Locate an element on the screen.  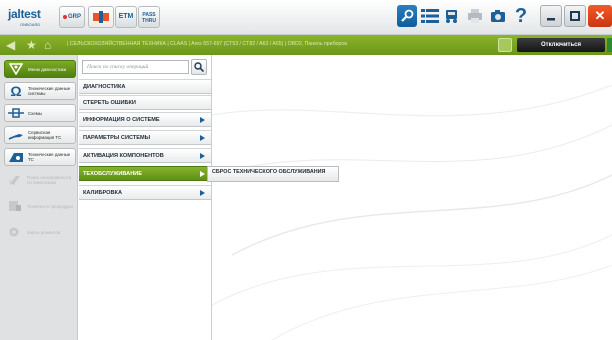
search-button is located at coordinates (199, 67).